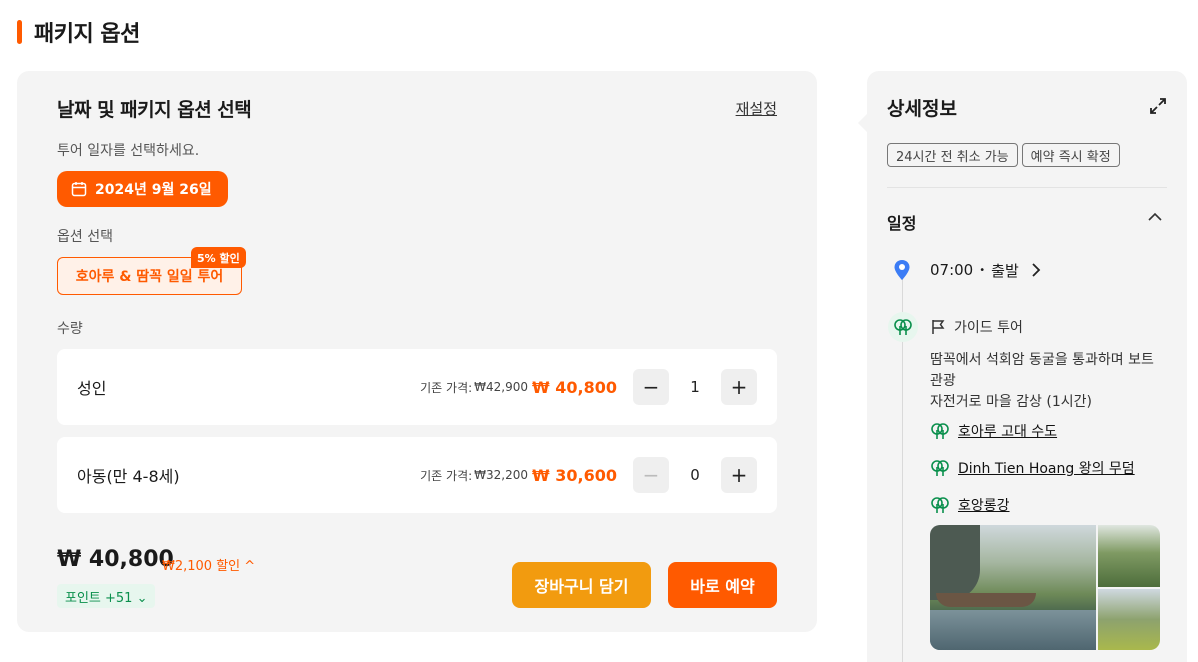 This screenshot has height=662, width=1198. I want to click on place-name: 호아루 고대 수도, so click(1008, 432).